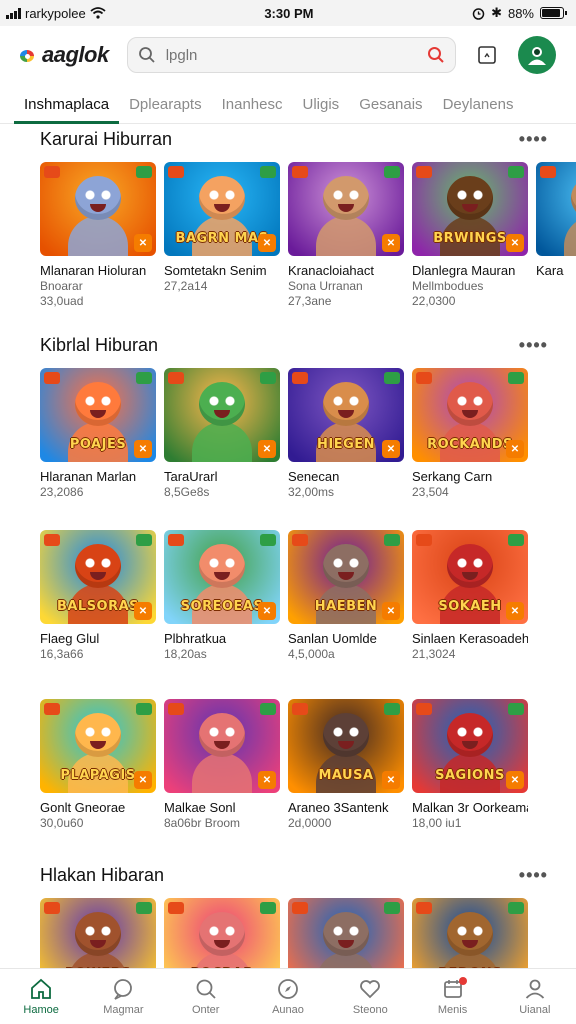  I want to click on game-card: Fbm✕ Kara, so click(556, 235).